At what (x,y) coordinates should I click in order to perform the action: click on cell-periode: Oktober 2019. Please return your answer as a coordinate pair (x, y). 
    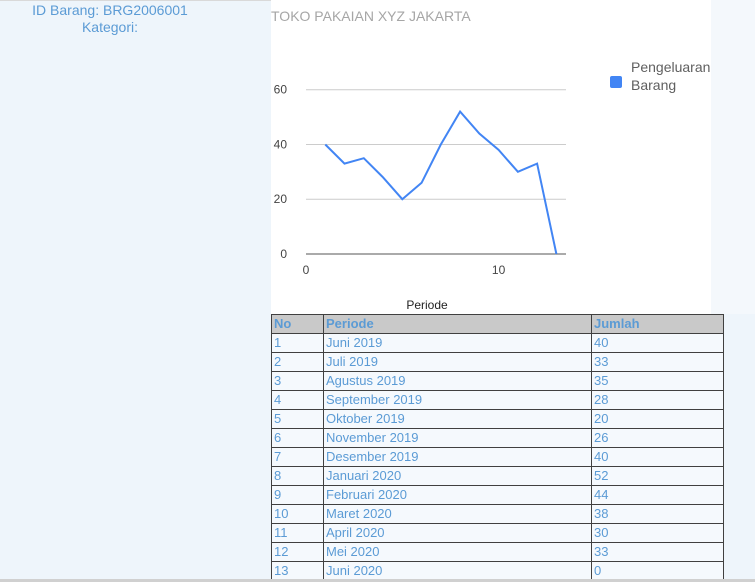
    Looking at the image, I should click on (457, 419).